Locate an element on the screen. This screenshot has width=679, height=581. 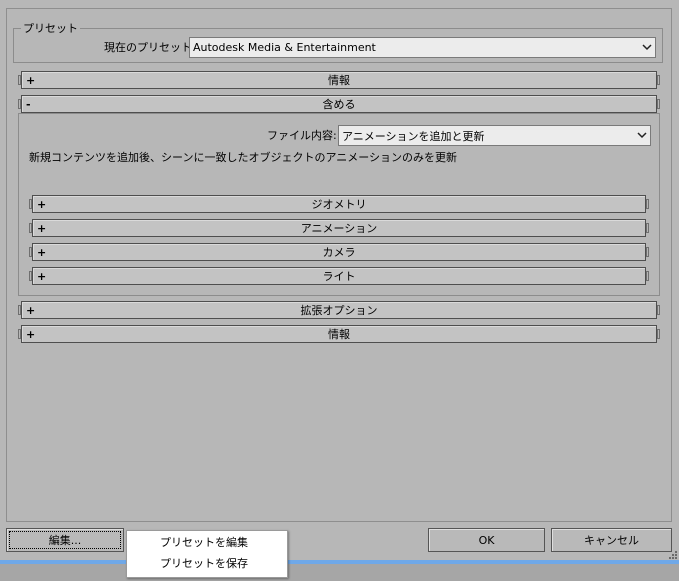
include-description: 新規コンテンツを追加後、シーンに一致したオブジェクトのアニメーションのみを更新 is located at coordinates (243, 157).